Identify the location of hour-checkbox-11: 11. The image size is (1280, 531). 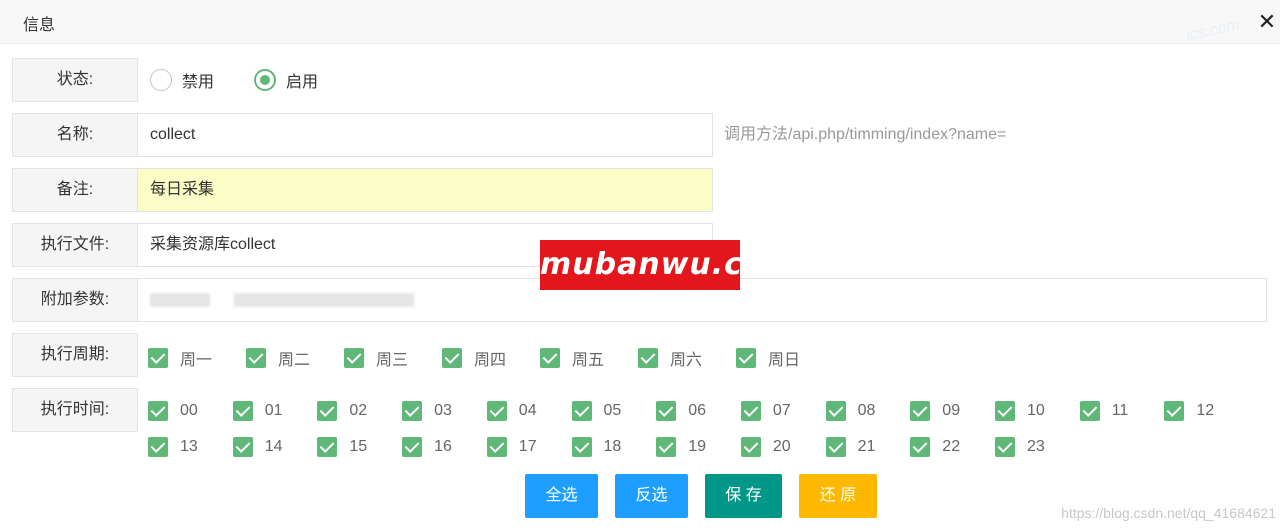
(1104, 411).